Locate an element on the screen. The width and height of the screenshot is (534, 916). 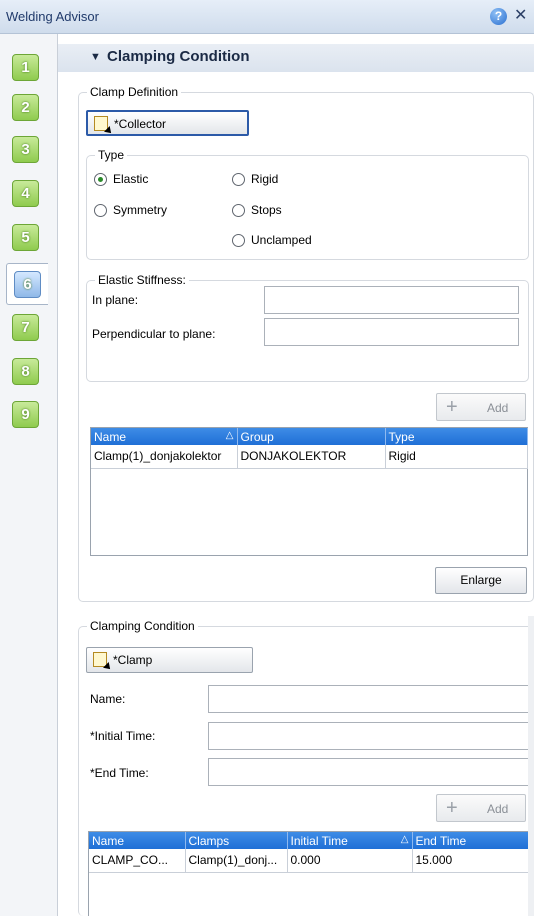
section-title: Clamping Condition is located at coordinates (178, 56).